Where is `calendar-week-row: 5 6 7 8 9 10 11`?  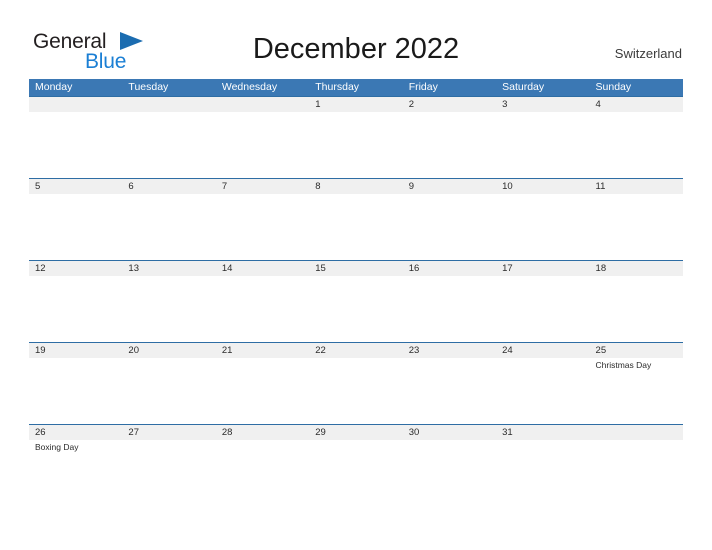 calendar-week-row: 5 6 7 8 9 10 11 is located at coordinates (356, 219).